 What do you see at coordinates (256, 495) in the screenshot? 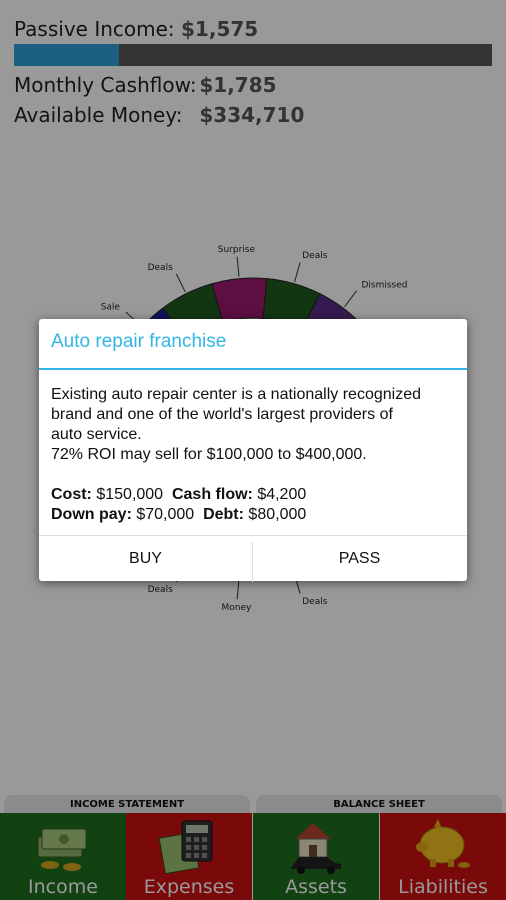
I see `dialog-terms-row-1: Cost: $150,000 Cash flow: $4,200` at bounding box center [256, 495].